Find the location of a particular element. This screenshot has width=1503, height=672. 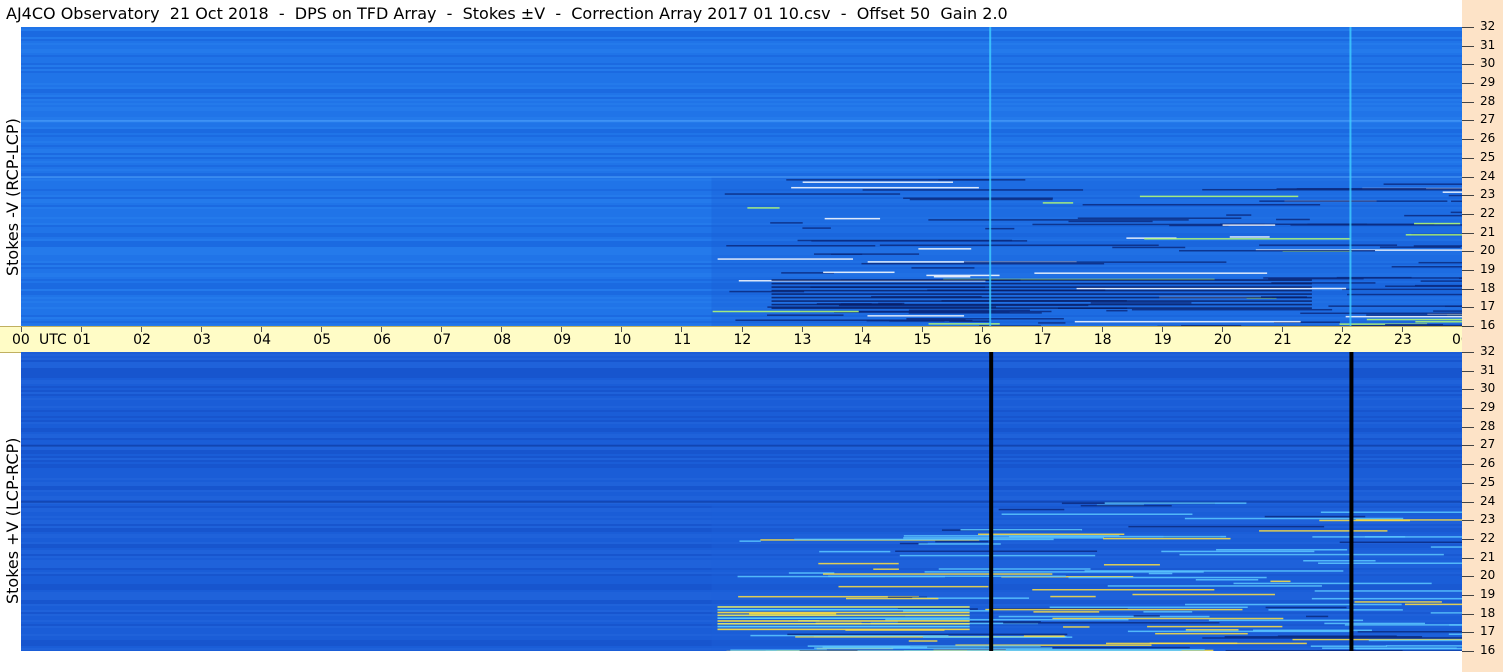

utc-tick-label: 23 is located at coordinates (1402, 340).